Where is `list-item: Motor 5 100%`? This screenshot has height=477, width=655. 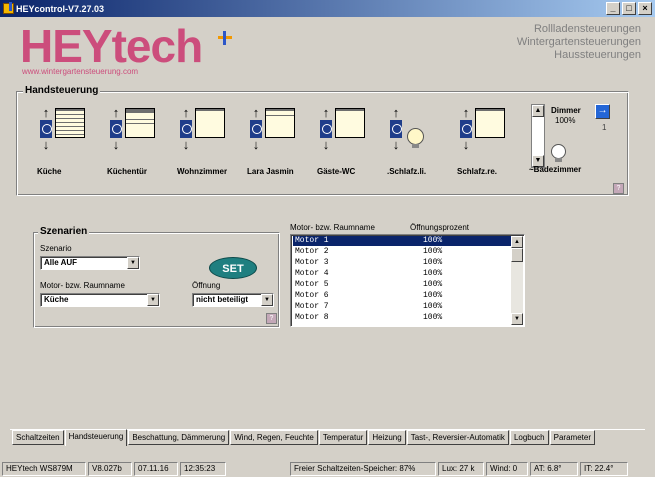 list-item: Motor 5 100% is located at coordinates (403, 285).